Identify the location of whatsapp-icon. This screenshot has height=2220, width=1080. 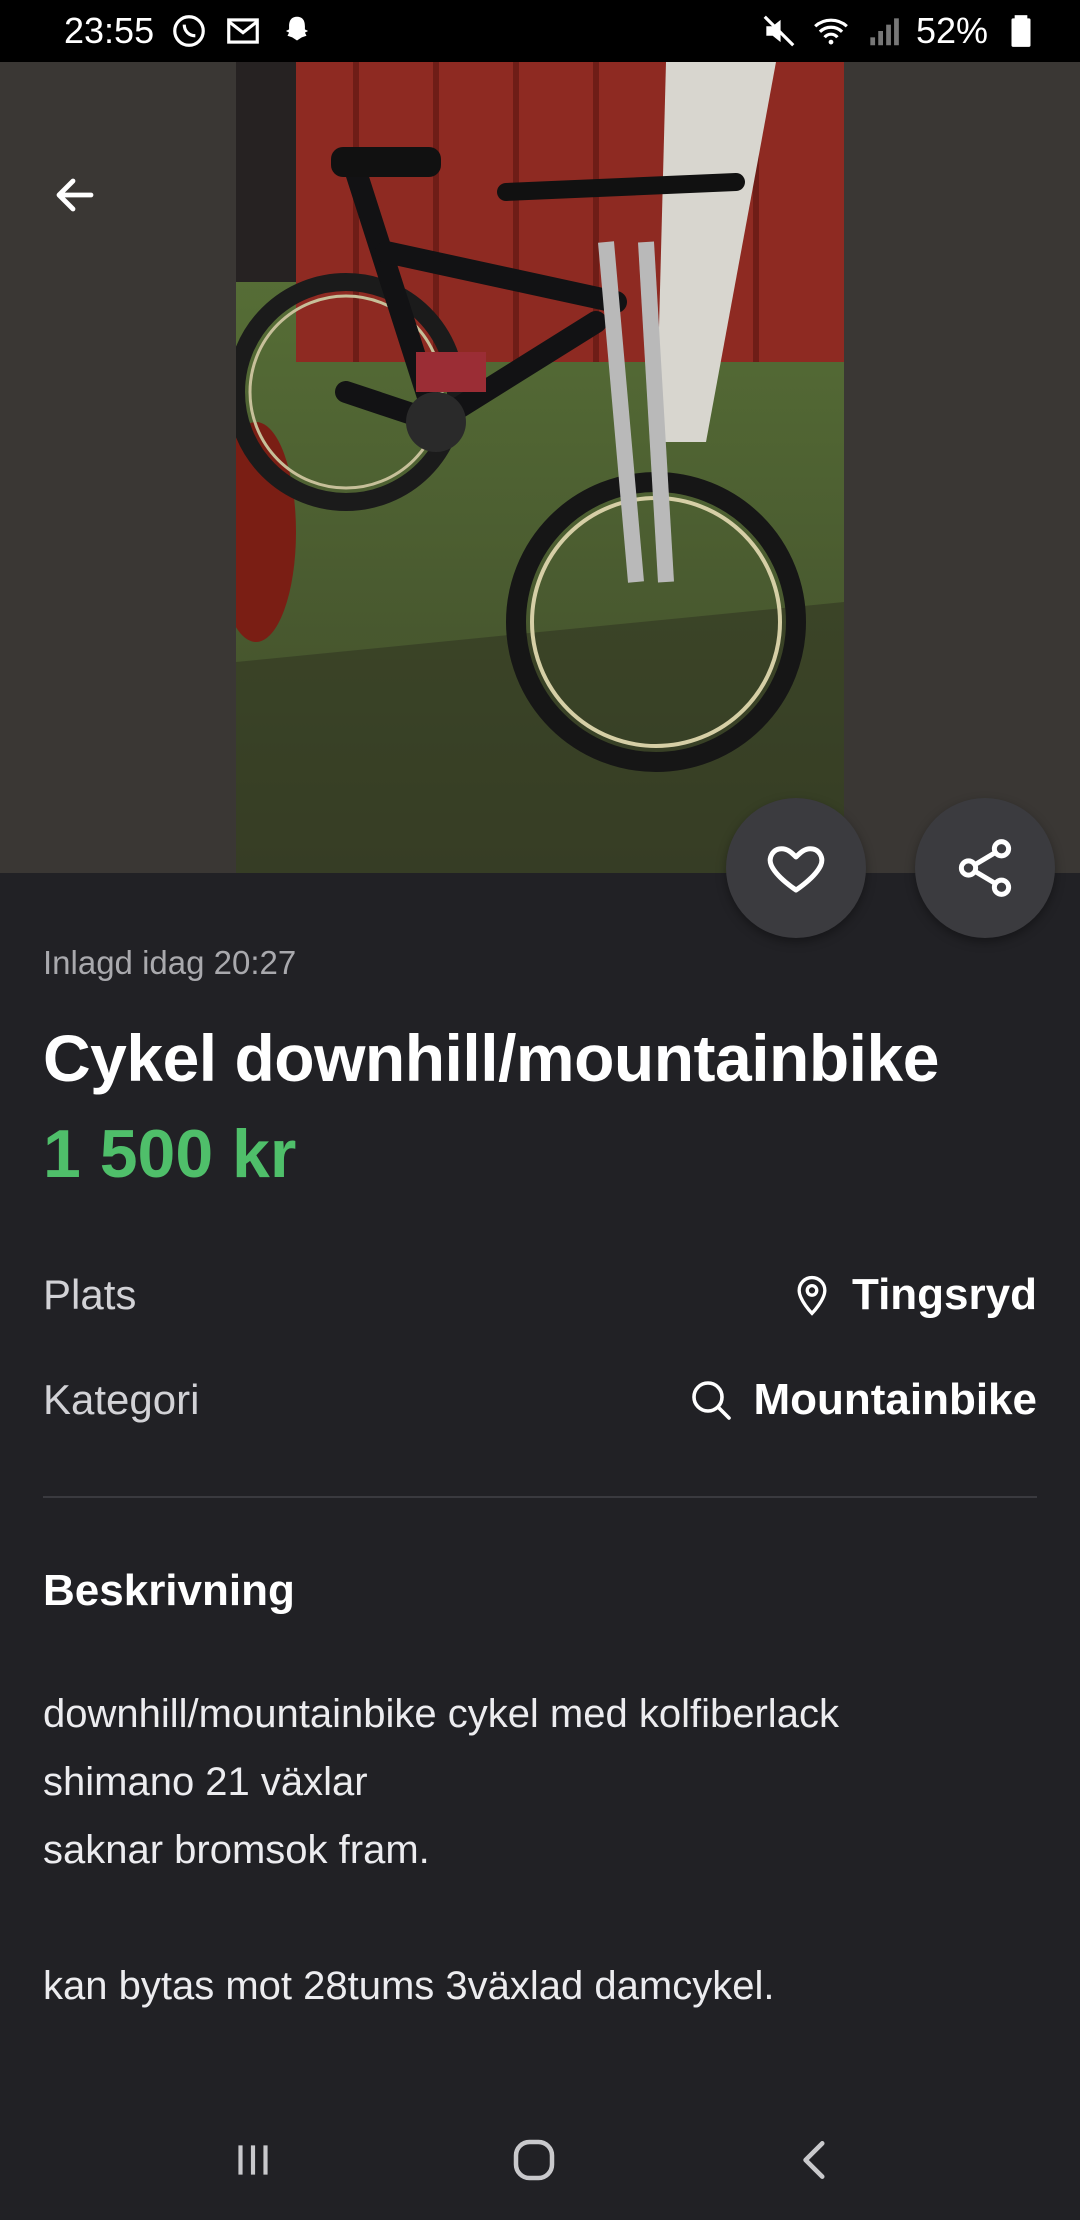
(189, 31).